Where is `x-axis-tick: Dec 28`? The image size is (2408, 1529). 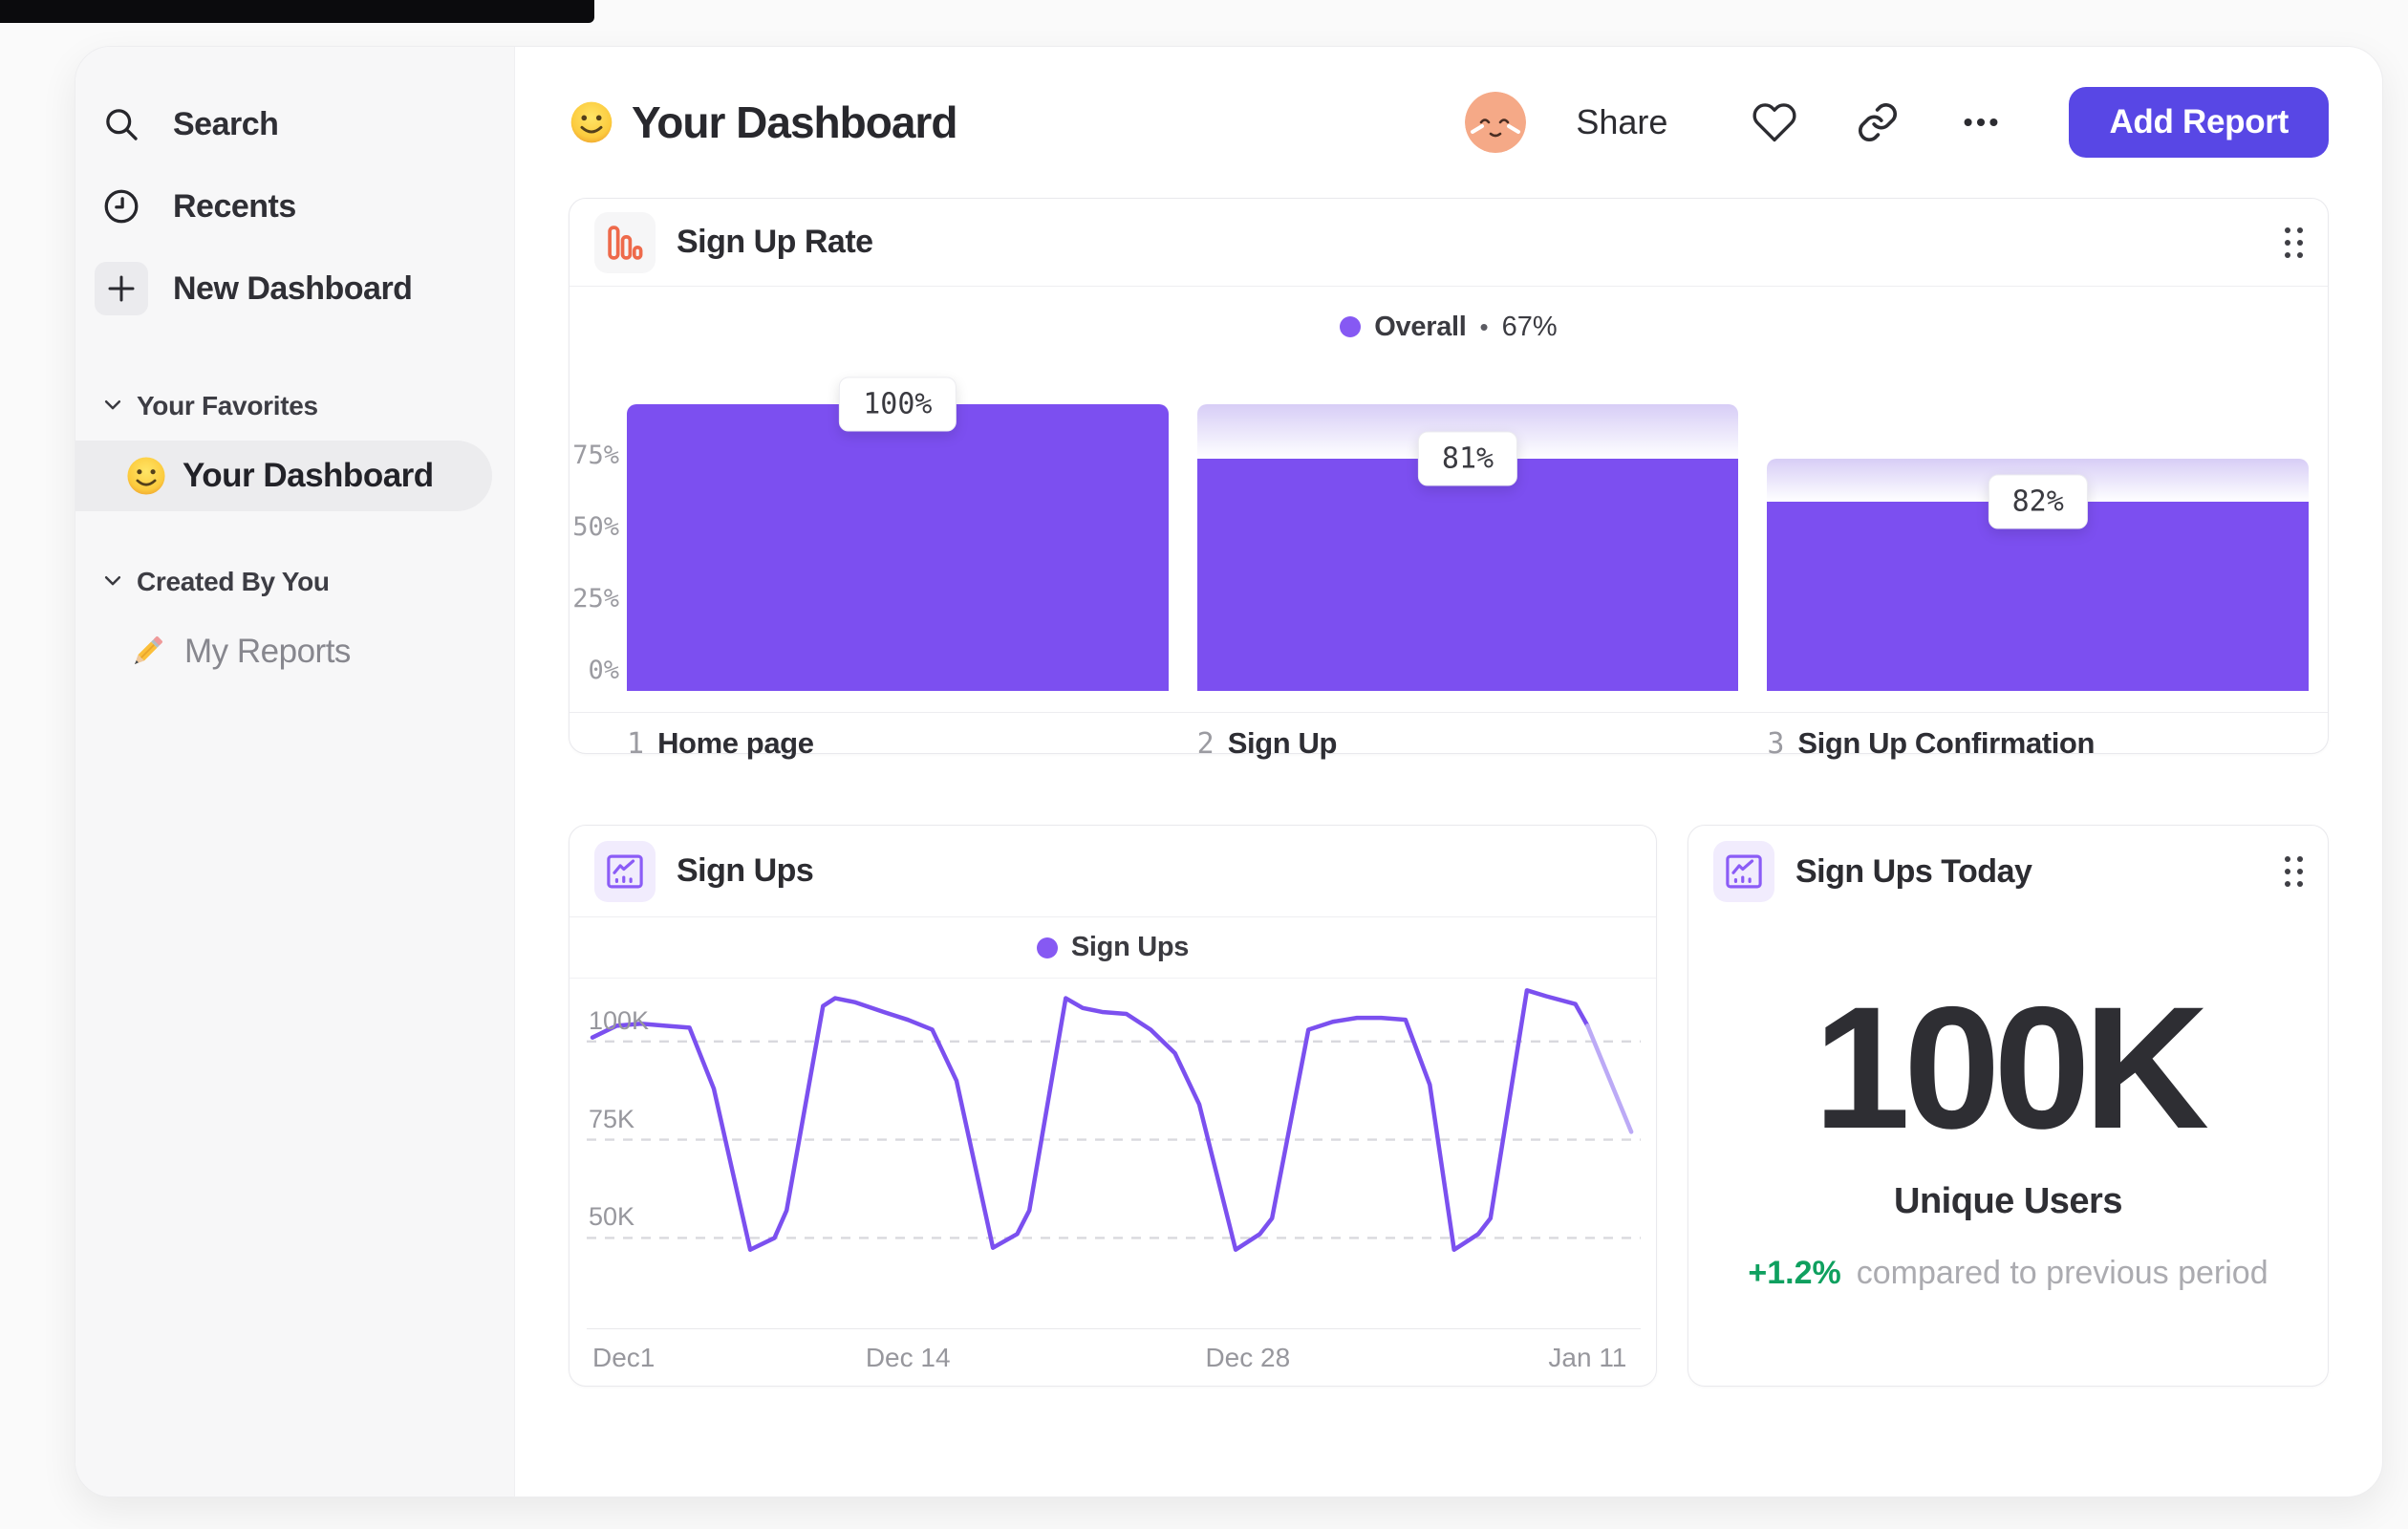
x-axis-tick: Dec 28 is located at coordinates (1248, 1357).